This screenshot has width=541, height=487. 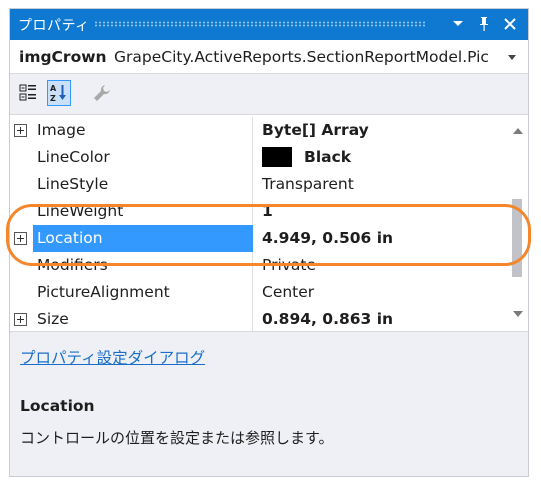 I want to click on categorized-button, so click(x=28, y=93).